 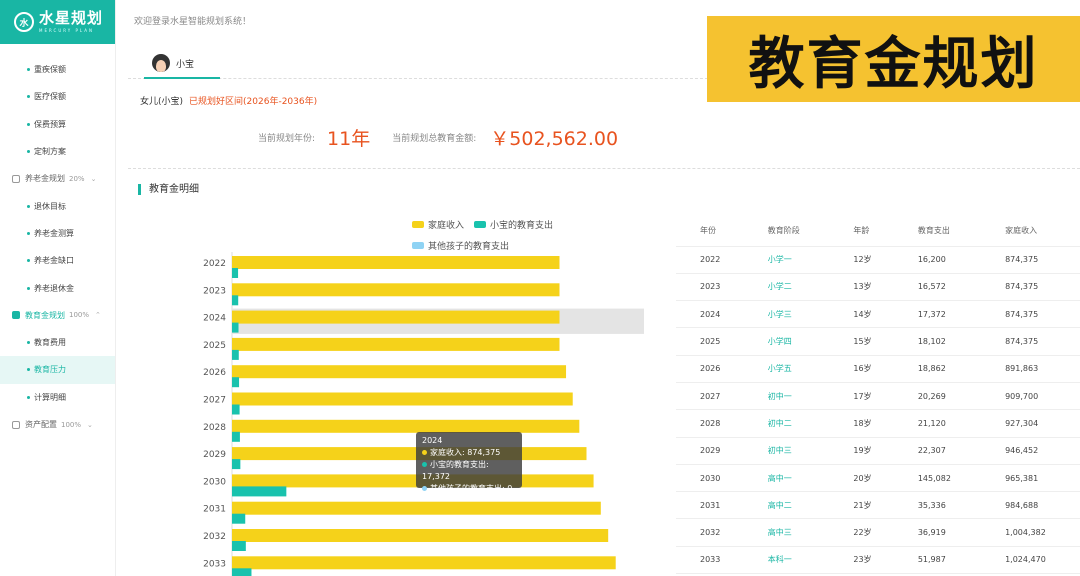 I want to click on sidebar-item: 教育金规划 100% ⌃, so click(x=57, y=315).